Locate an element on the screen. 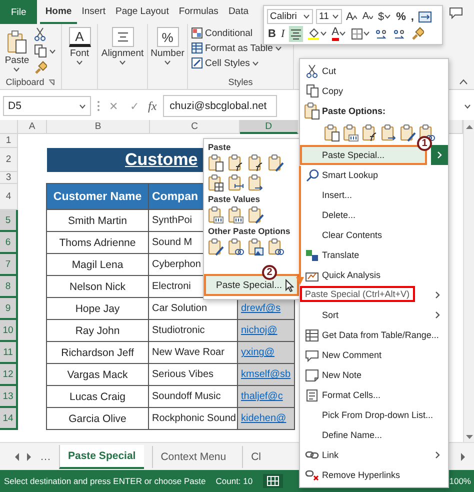 The width and height of the screenshot is (474, 492). group-label: Clipboard is located at coordinates (25, 82).